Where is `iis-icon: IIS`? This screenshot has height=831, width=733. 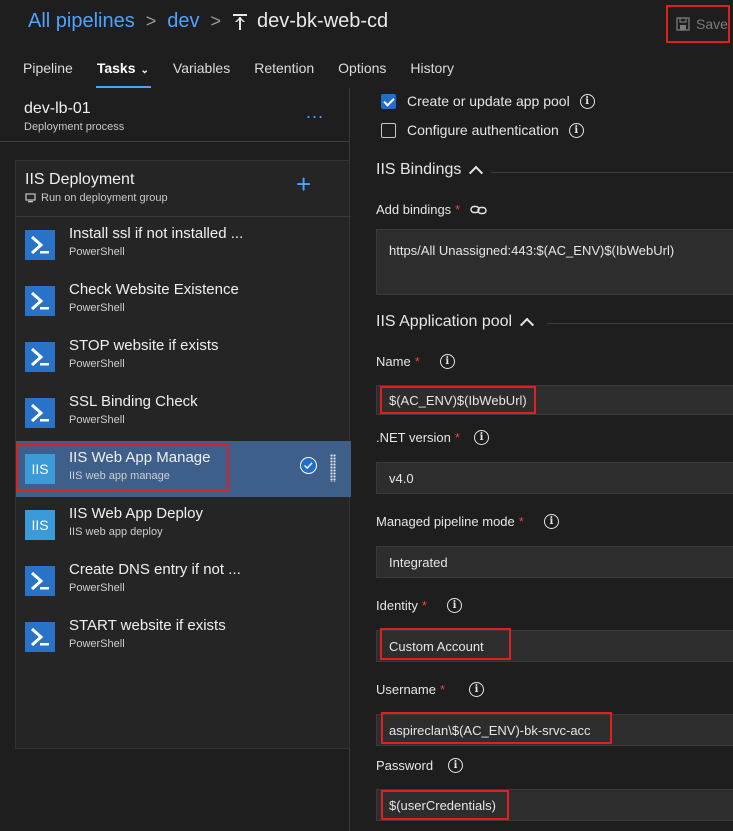 iis-icon: IIS is located at coordinates (40, 525).